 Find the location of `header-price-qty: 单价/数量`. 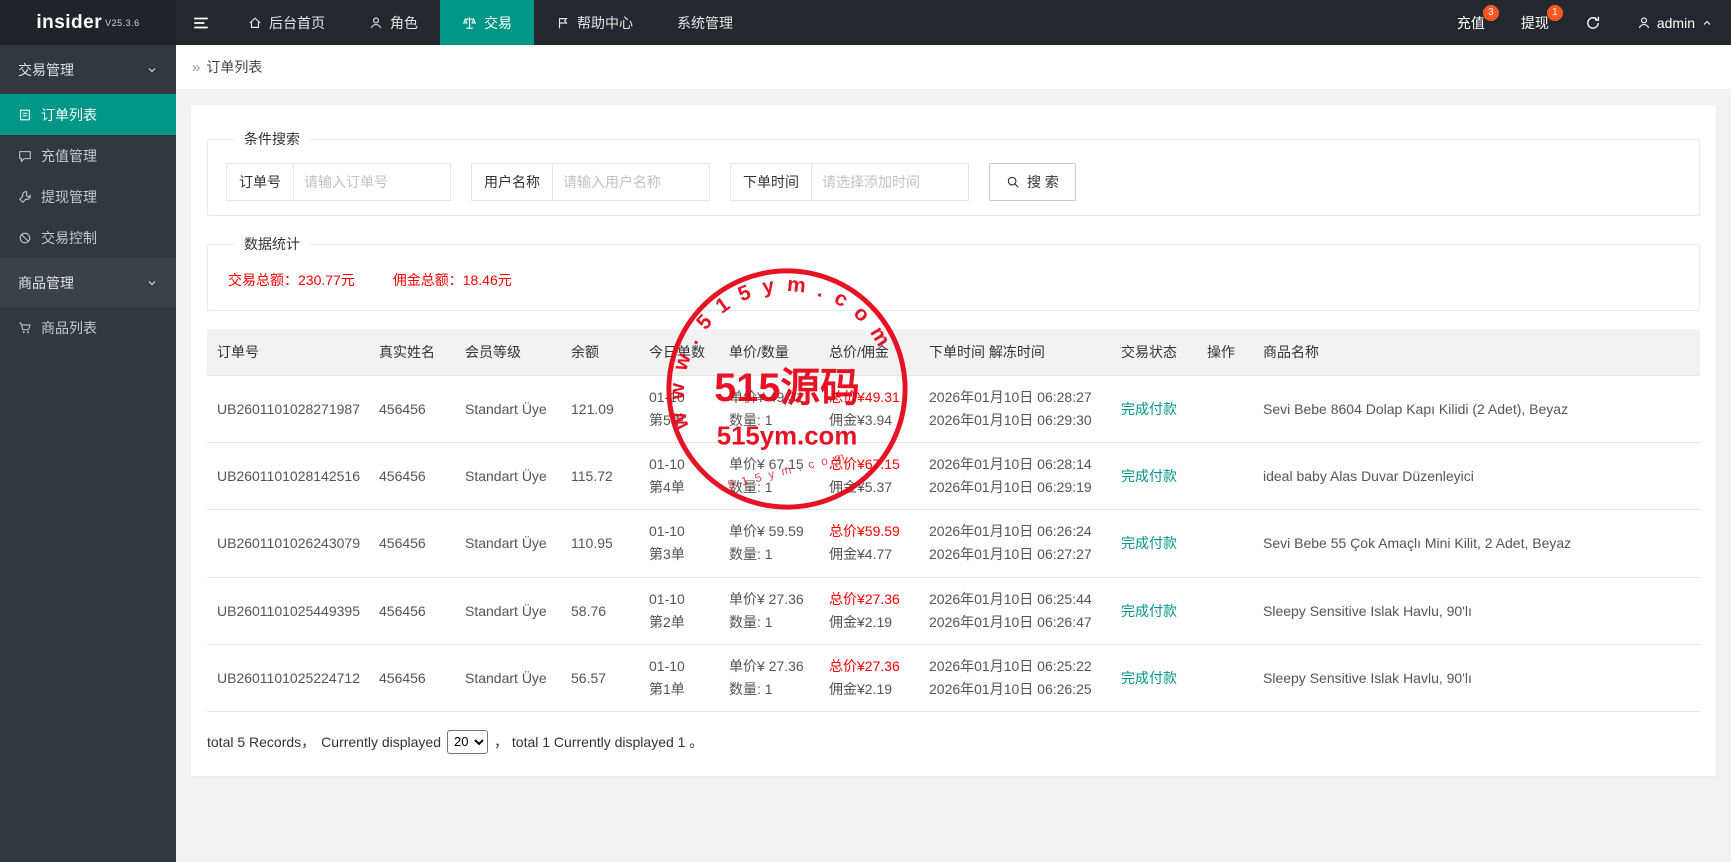

header-price-qty: 单价/数量 is located at coordinates (769, 352).